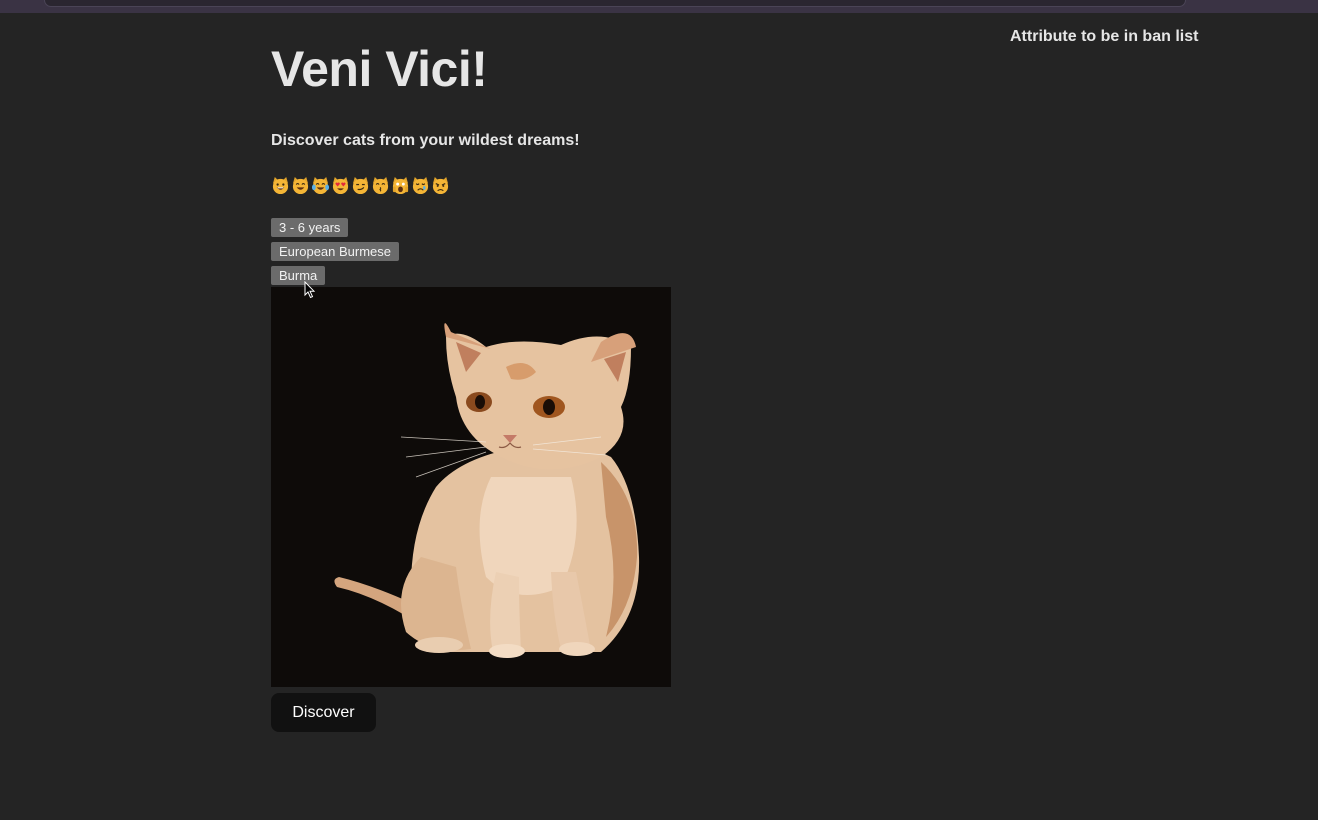  I want to click on cat-illustration, so click(487, 490).